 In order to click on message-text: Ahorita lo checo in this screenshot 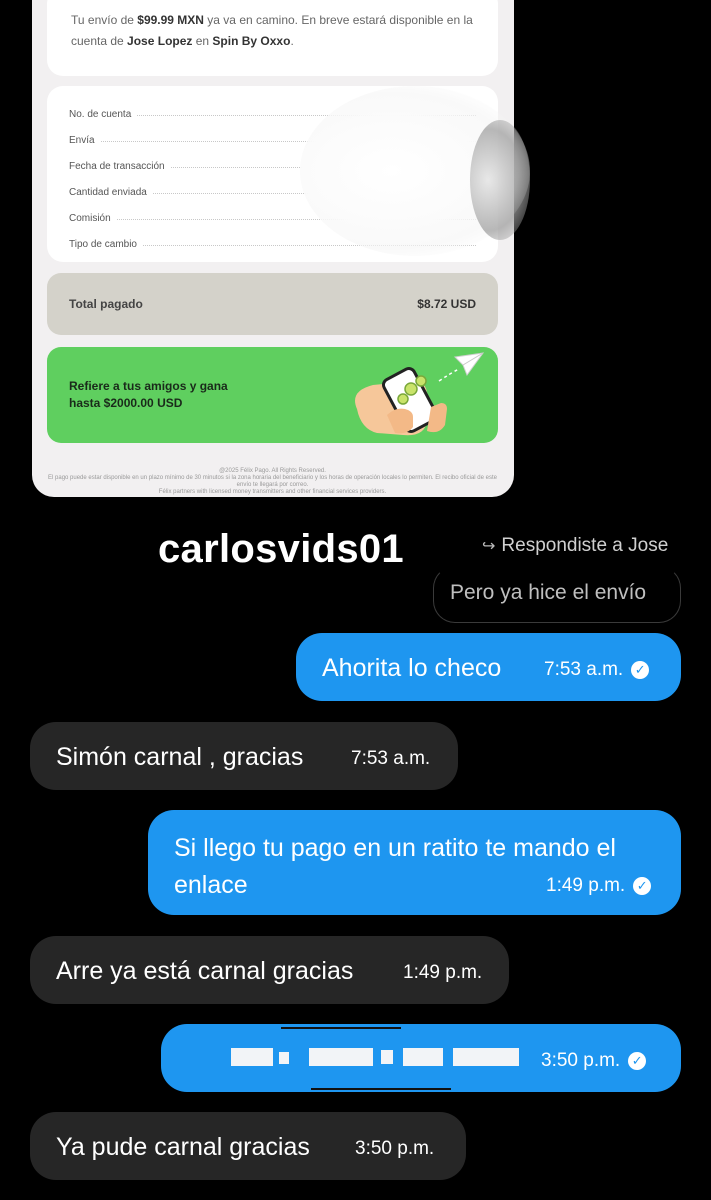, I will do `click(412, 668)`.